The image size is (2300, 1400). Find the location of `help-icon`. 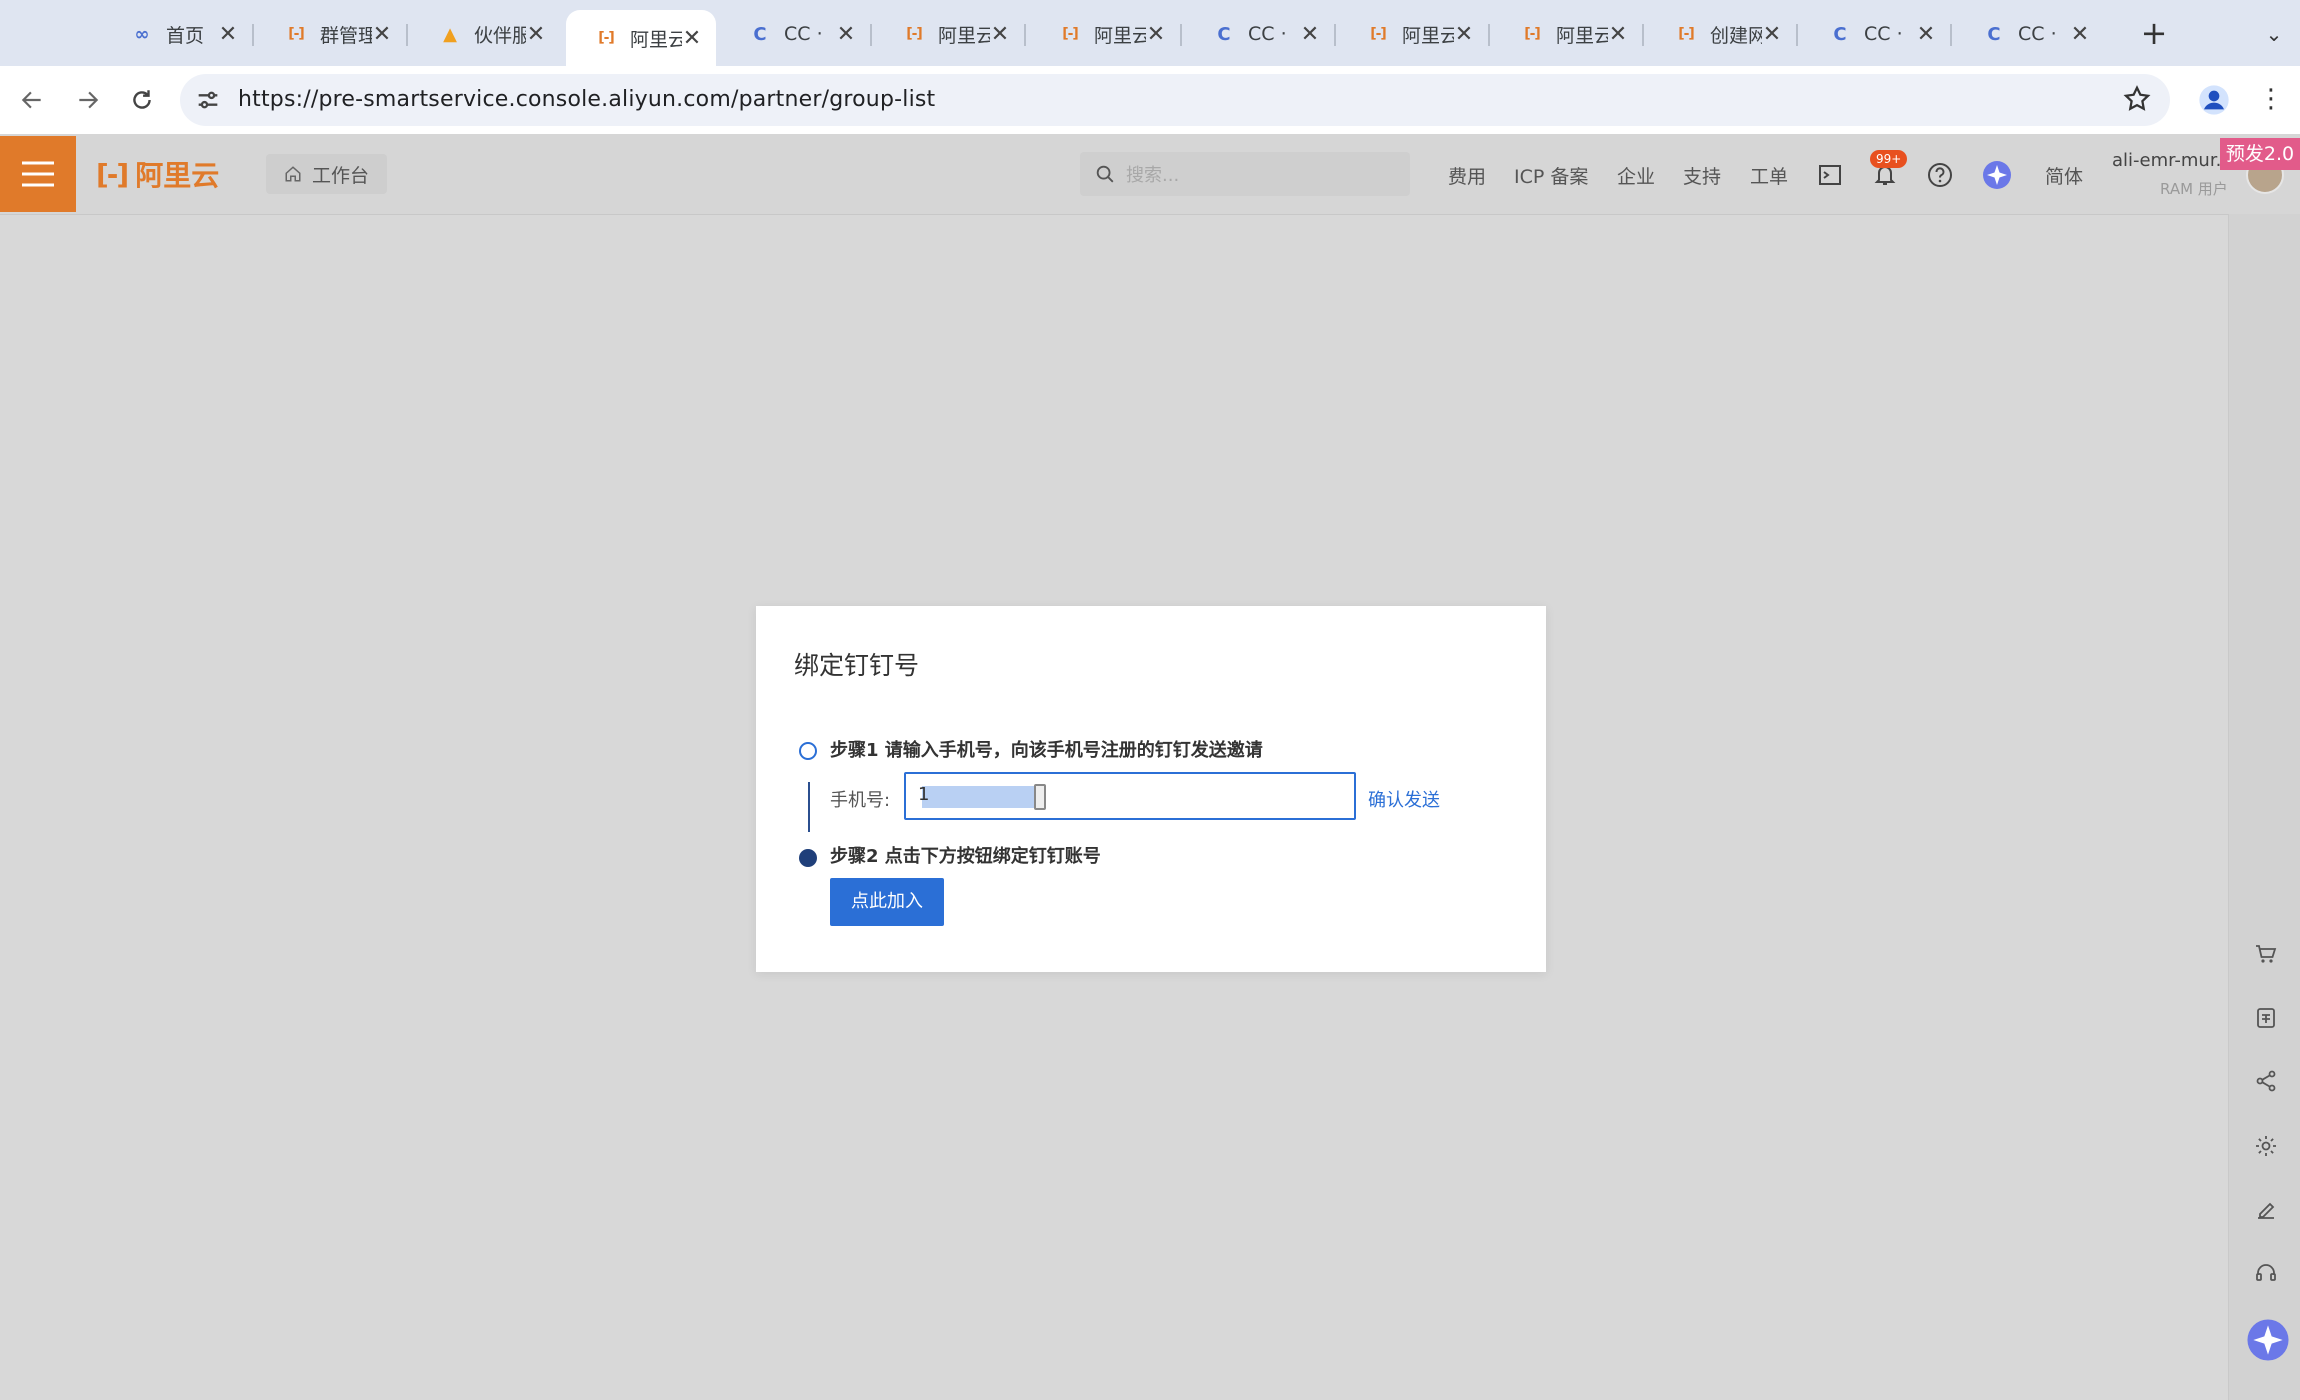

help-icon is located at coordinates (1940, 175).